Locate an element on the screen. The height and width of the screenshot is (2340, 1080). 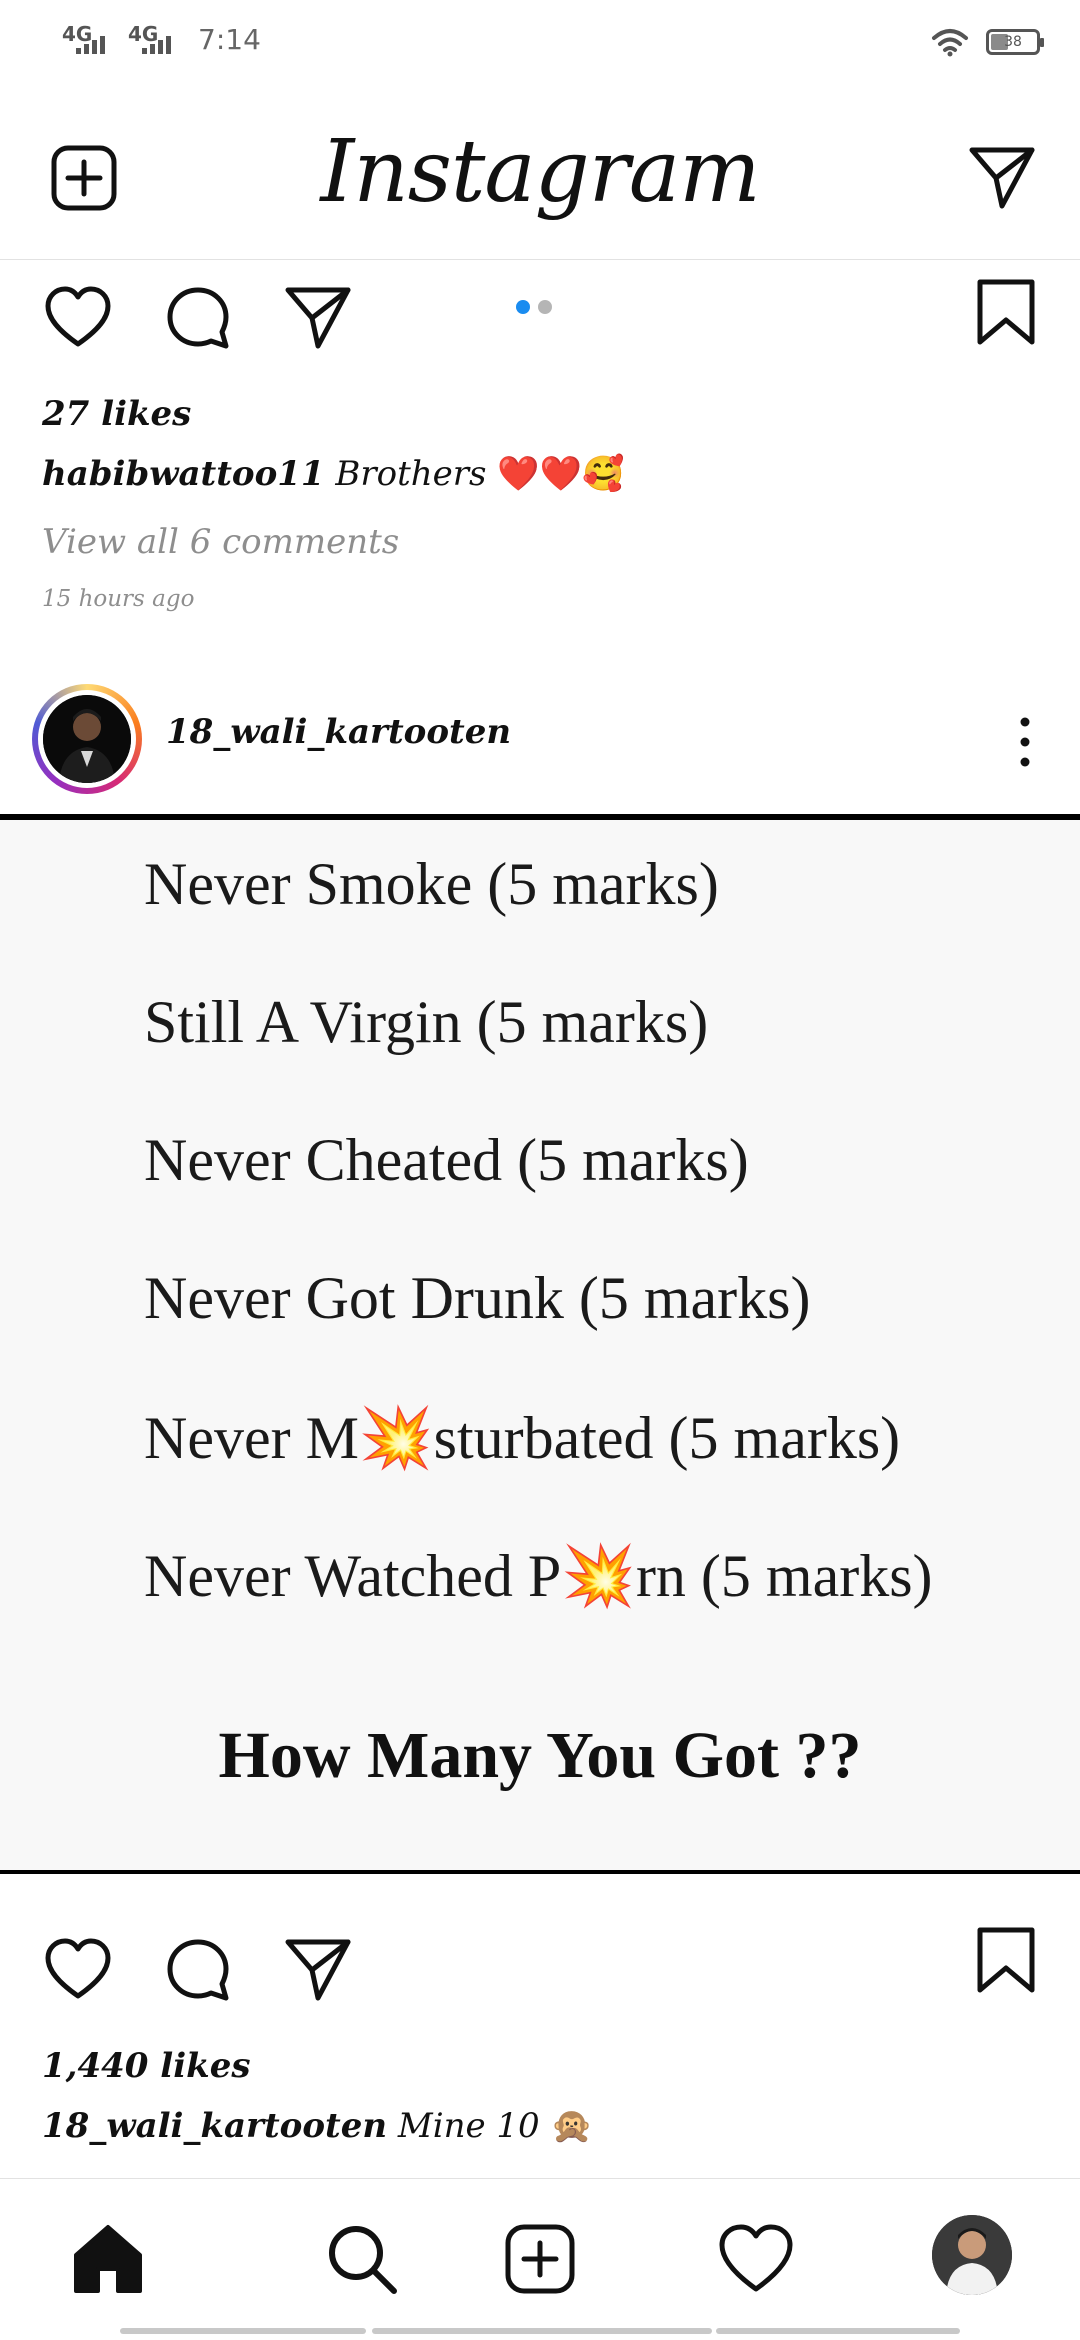
image-text-line: Never Cheated (5 marks) is located at coordinates (446, 1160).